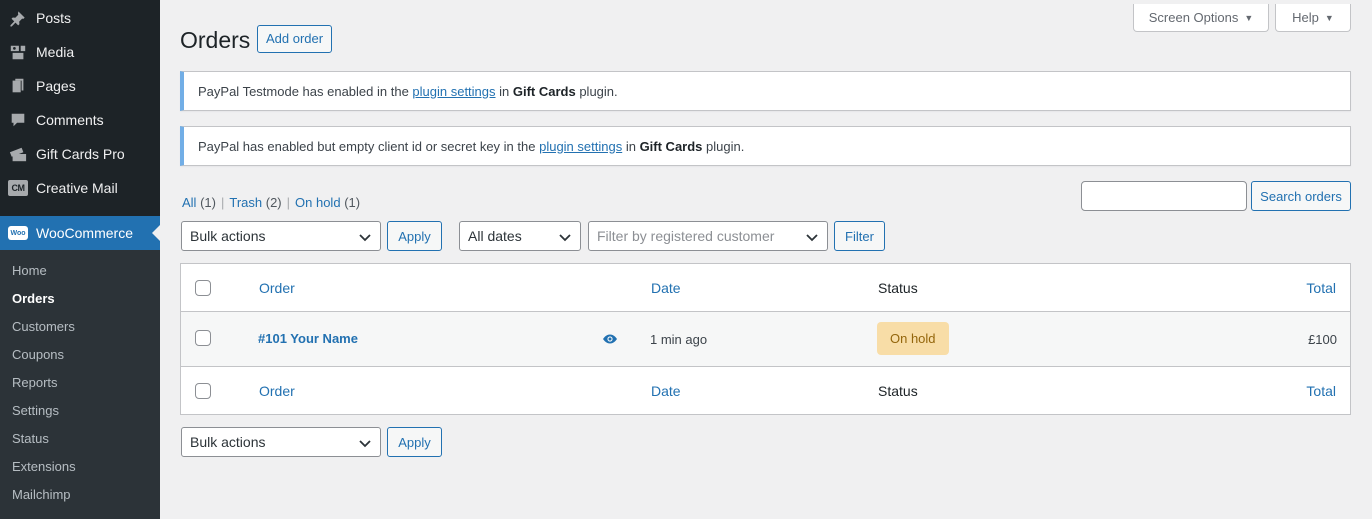  I want to click on woo-badge: Woo, so click(18, 233).